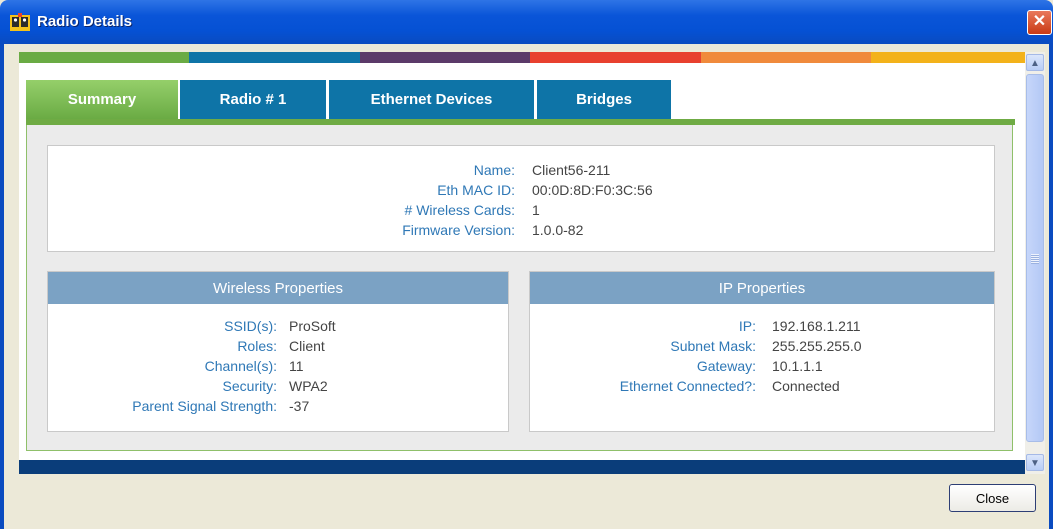  Describe the element at coordinates (458, 230) in the screenshot. I see `firmware-label: Firmware Version:` at that location.